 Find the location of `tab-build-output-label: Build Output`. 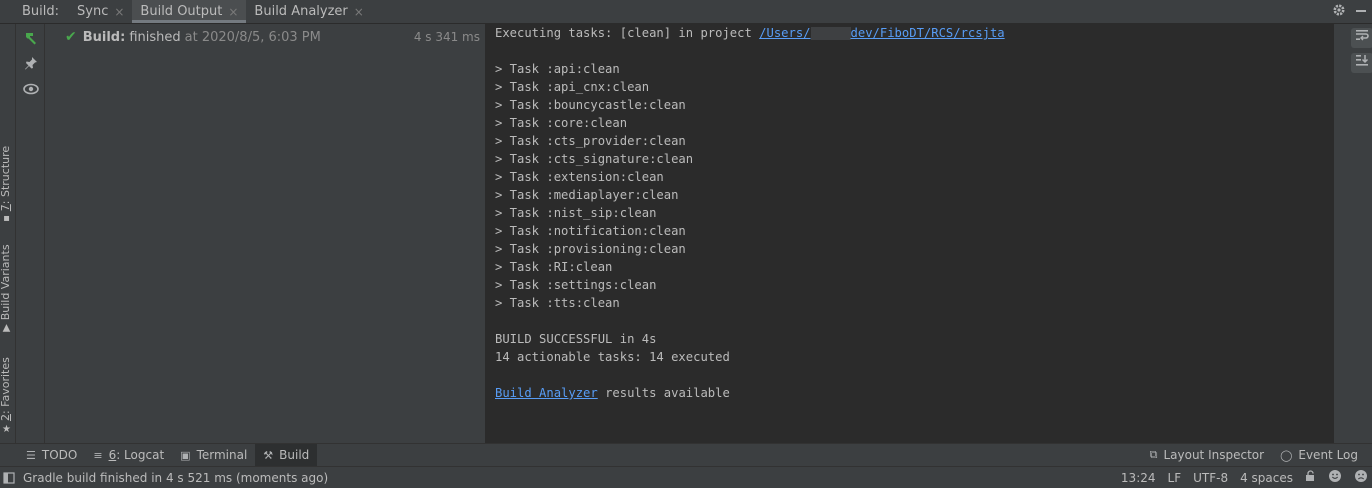

tab-build-output-label: Build Output is located at coordinates (181, 11).